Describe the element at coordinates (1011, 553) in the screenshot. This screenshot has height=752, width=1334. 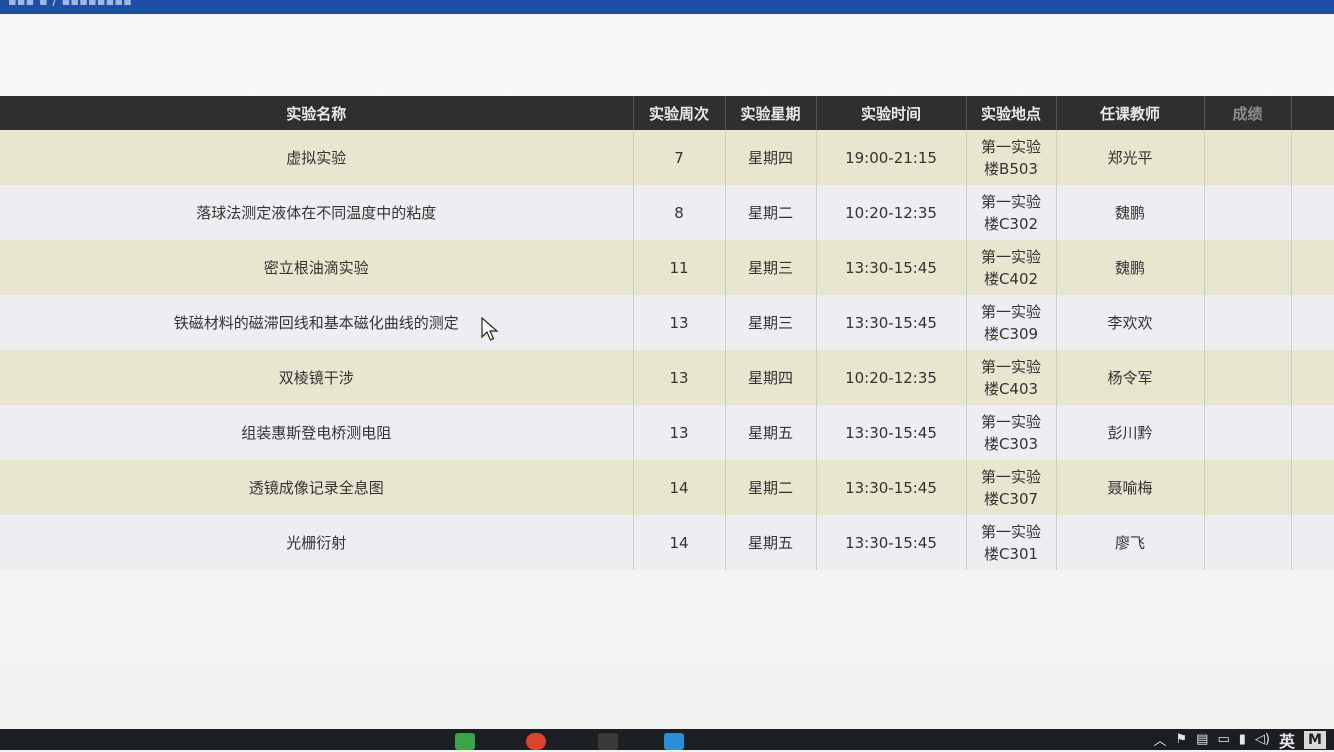
I see `location-room: 楼C301` at that location.